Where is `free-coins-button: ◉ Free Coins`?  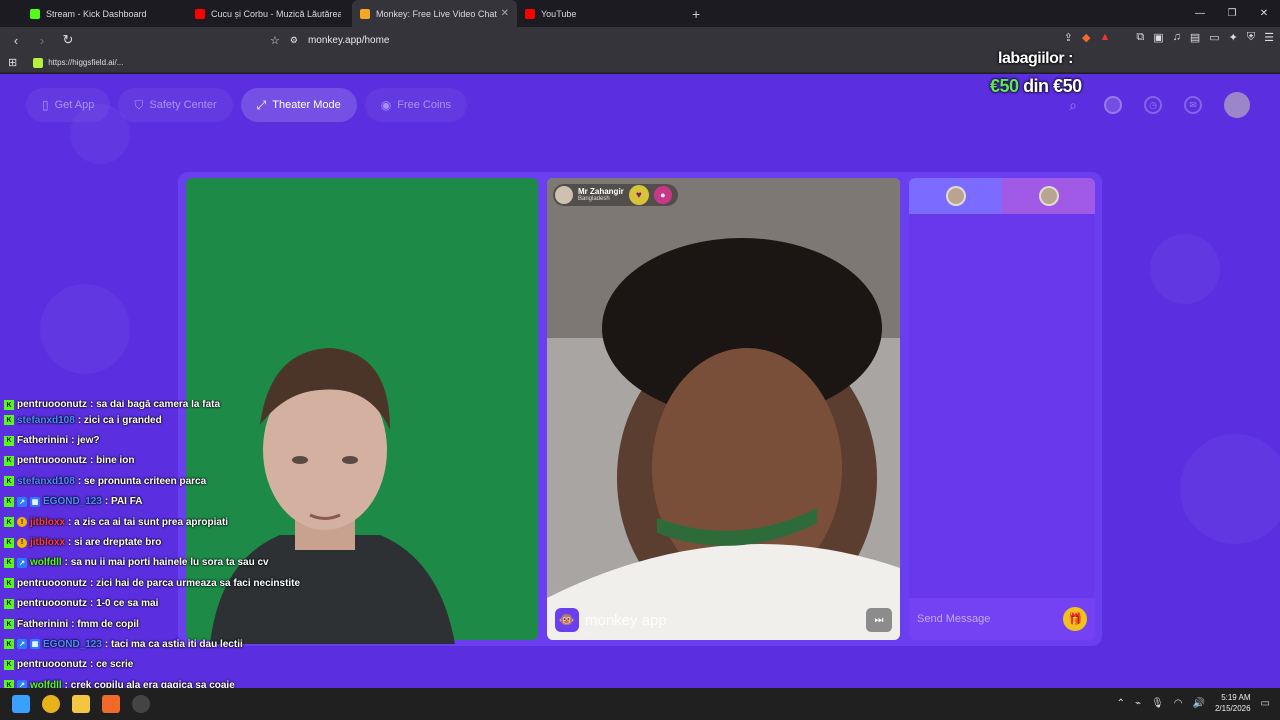
free-coins-button: ◉ Free Coins is located at coordinates (416, 105).